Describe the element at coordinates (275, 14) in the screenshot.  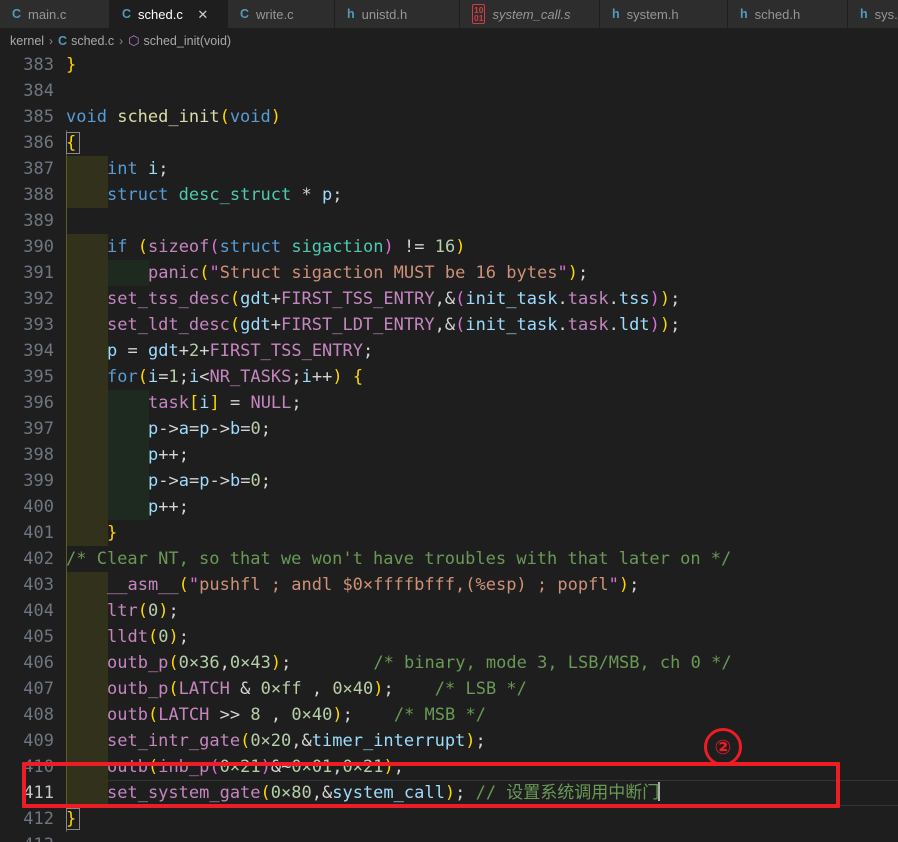
I see `editor-tab-label: write.c` at that location.